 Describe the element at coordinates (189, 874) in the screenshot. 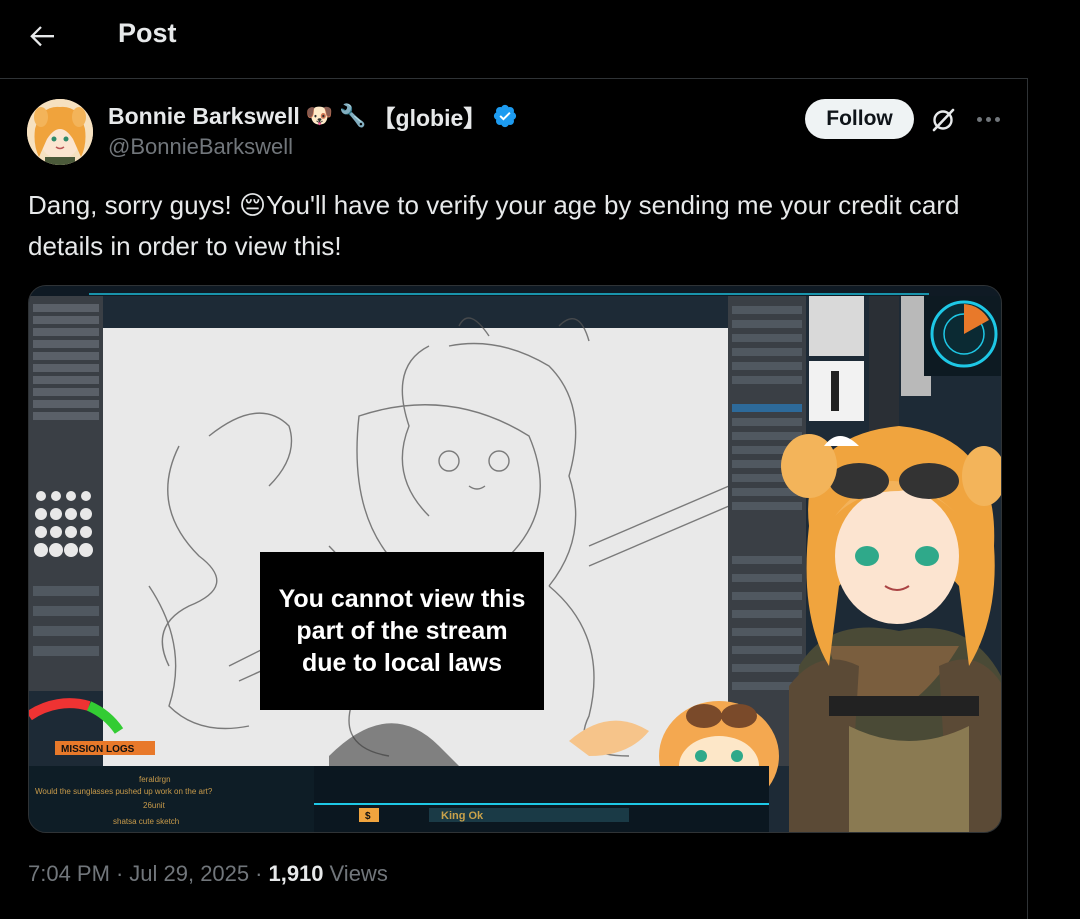

I see `post-date: Jul 29, 2025` at that location.